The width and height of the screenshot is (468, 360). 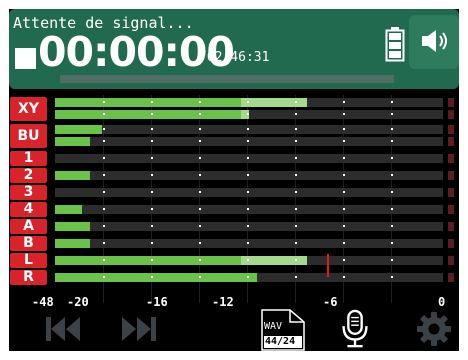 I want to click on track-label: 3, so click(x=28, y=192).